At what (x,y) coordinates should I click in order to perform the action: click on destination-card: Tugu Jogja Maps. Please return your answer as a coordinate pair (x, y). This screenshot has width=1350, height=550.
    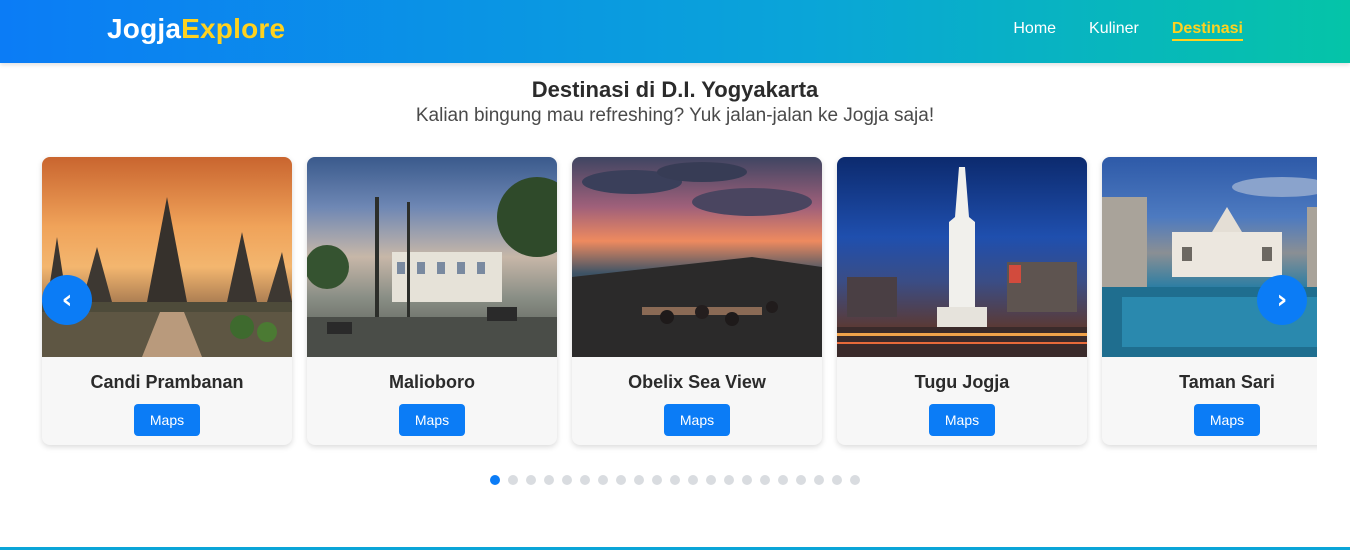
    Looking at the image, I should click on (962, 301).